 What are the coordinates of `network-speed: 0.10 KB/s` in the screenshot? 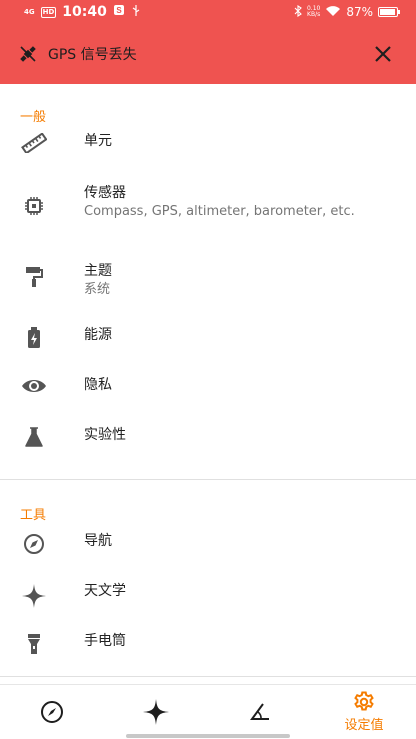 It's located at (313, 12).